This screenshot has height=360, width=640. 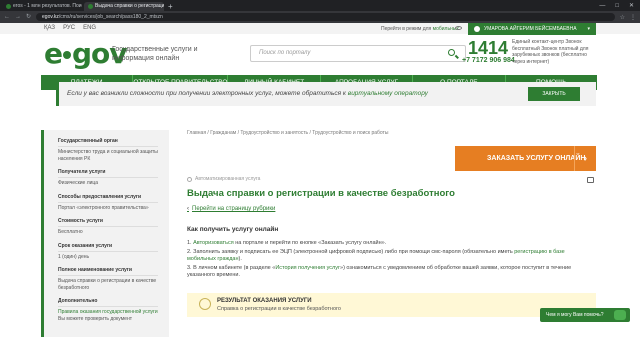 I want to click on service-history-link: История получения услуг, so click(x=307, y=268).